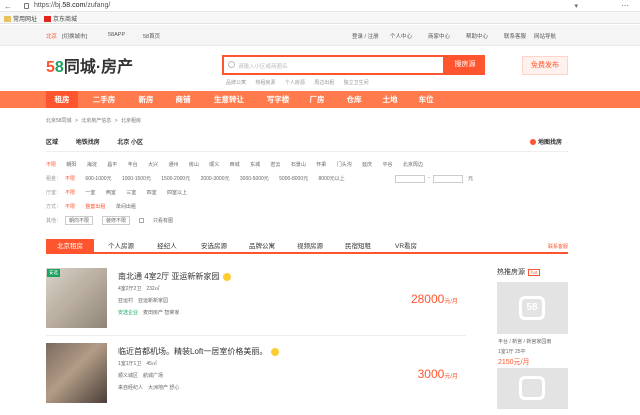  What do you see at coordinates (59, 121) in the screenshot?
I see `breadcrumb-link: 北京58同城` at bounding box center [59, 121].